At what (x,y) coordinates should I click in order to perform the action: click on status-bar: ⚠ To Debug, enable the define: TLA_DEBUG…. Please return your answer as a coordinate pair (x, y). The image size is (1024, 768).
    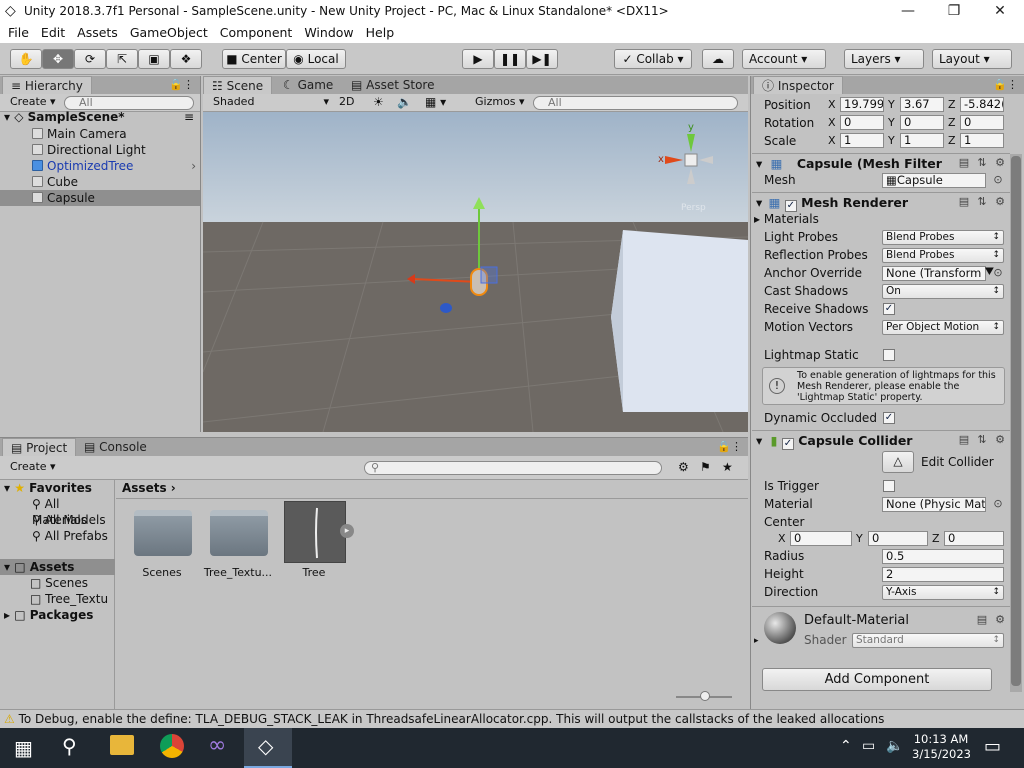
    Looking at the image, I should click on (512, 718).